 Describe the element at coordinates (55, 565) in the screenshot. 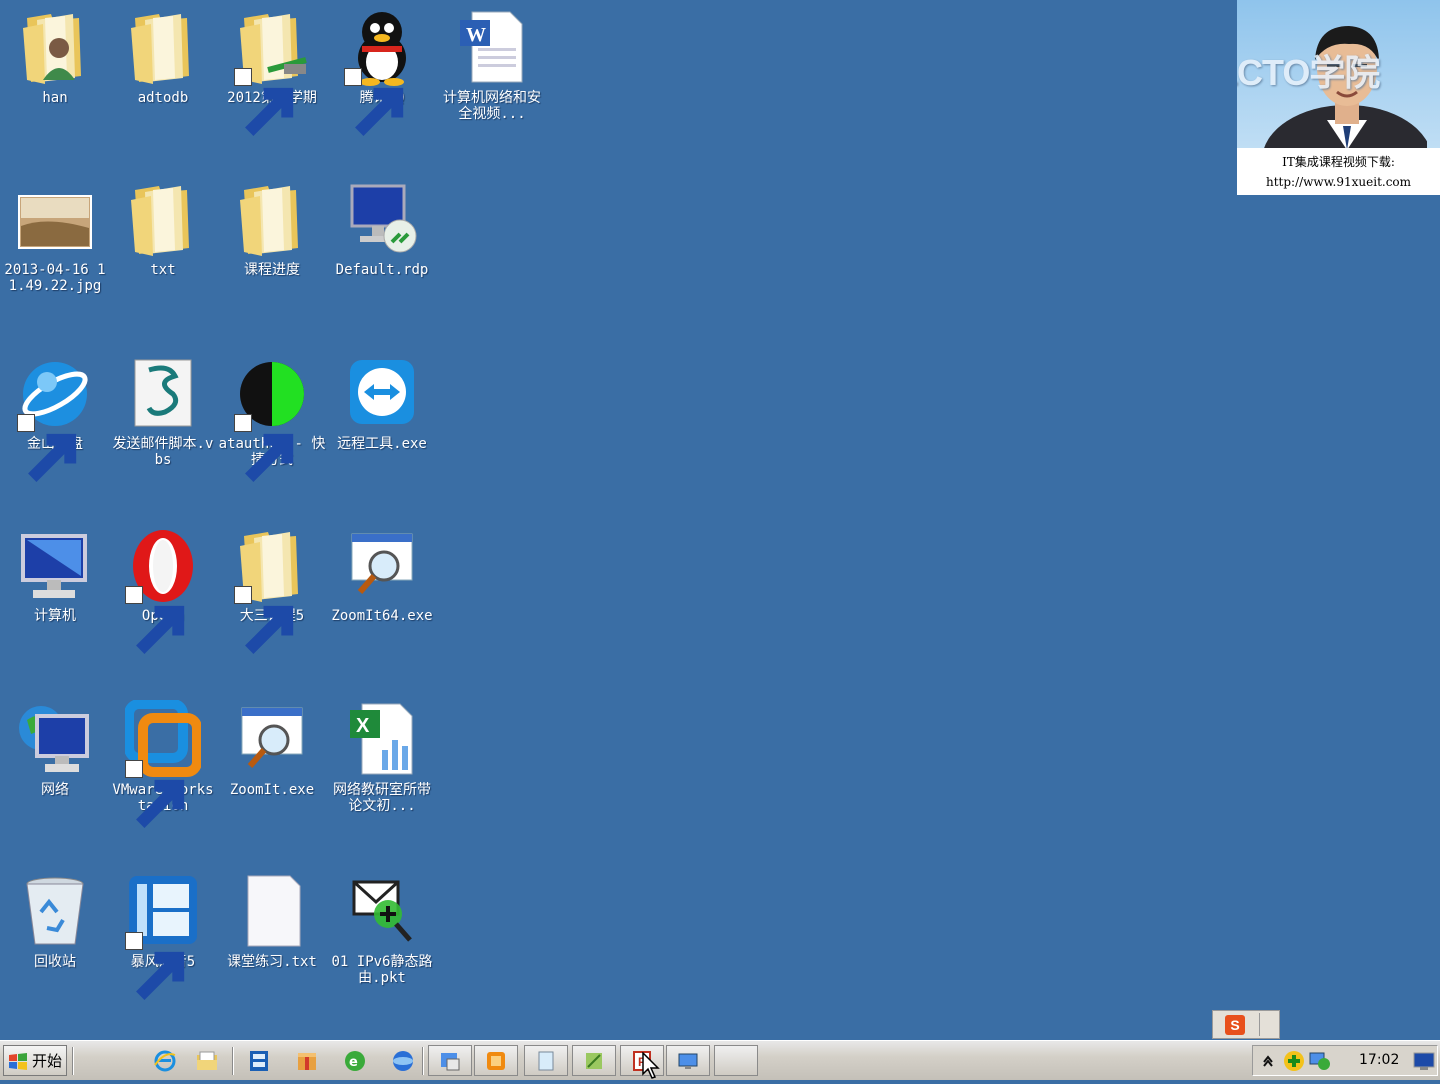

I see `computer-icon` at that location.